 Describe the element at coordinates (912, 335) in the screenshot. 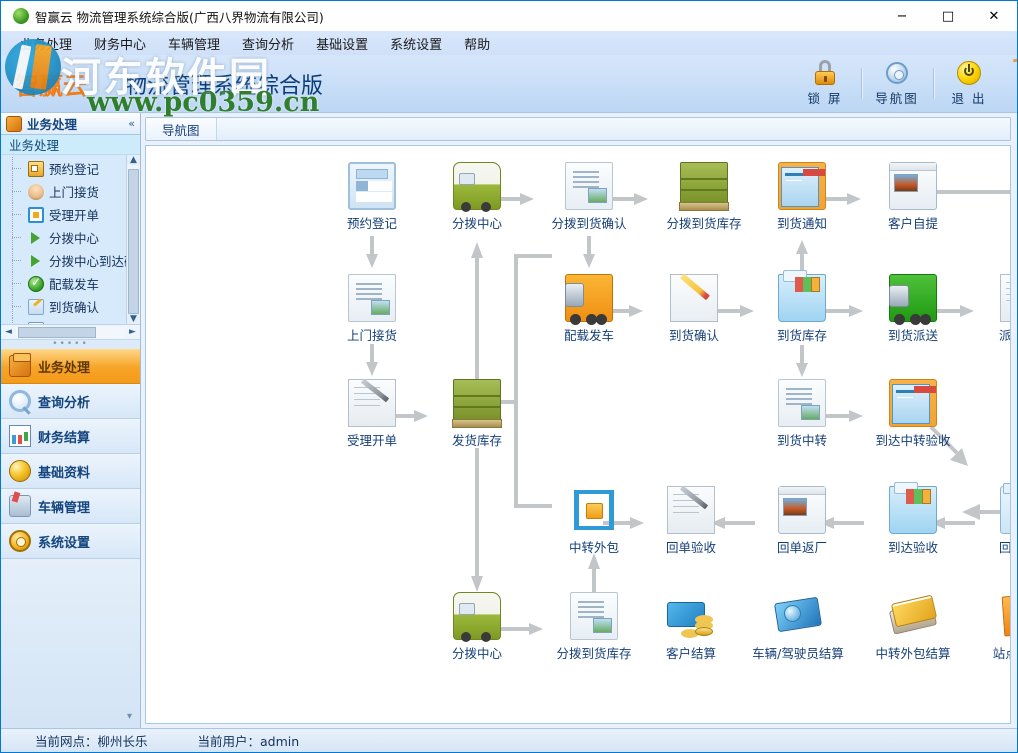

I see `flow-node-label: 到货派送` at that location.